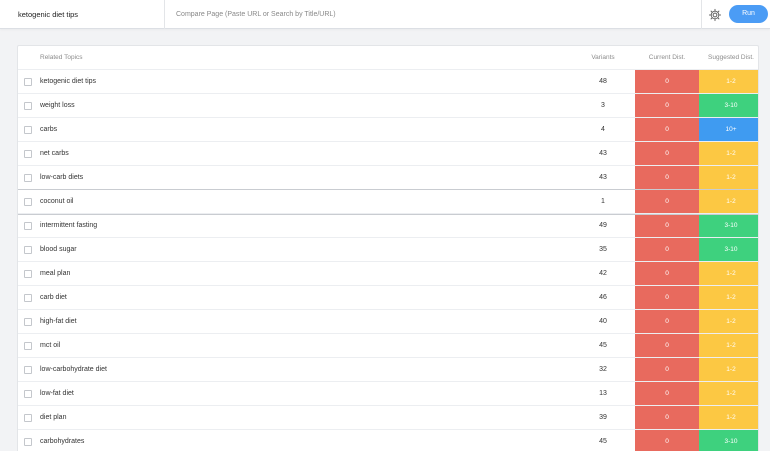 This screenshot has height=451, width=770. I want to click on variants-count: 13, so click(603, 393).